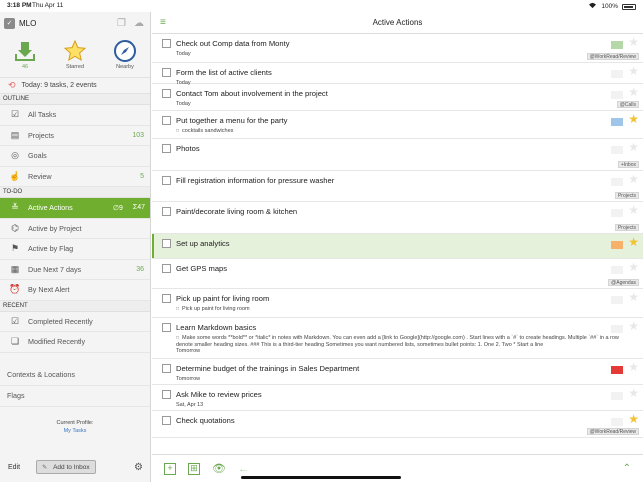 The width and height of the screenshot is (643, 482). Describe the element at coordinates (397, 74) in the screenshot. I see `task-row: Form the list of active clients Today ★` at that location.